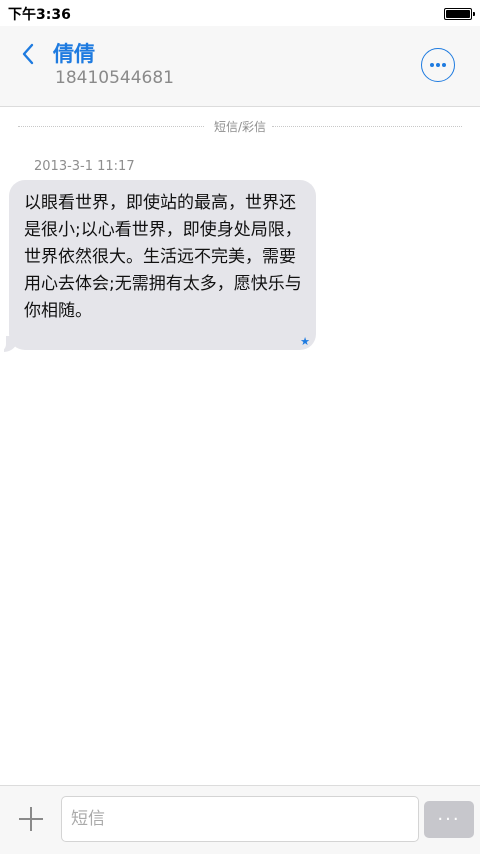 Image resolution: width=480 pixels, height=854 pixels. I want to click on back-button, so click(30, 54).